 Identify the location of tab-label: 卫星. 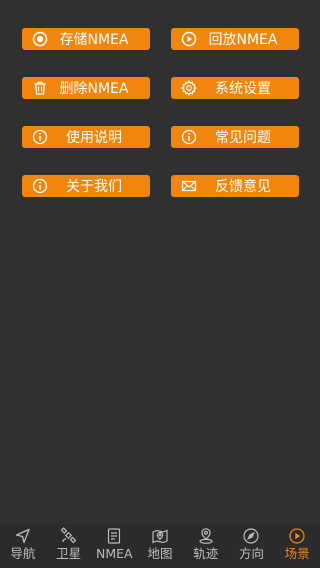
(69, 553).